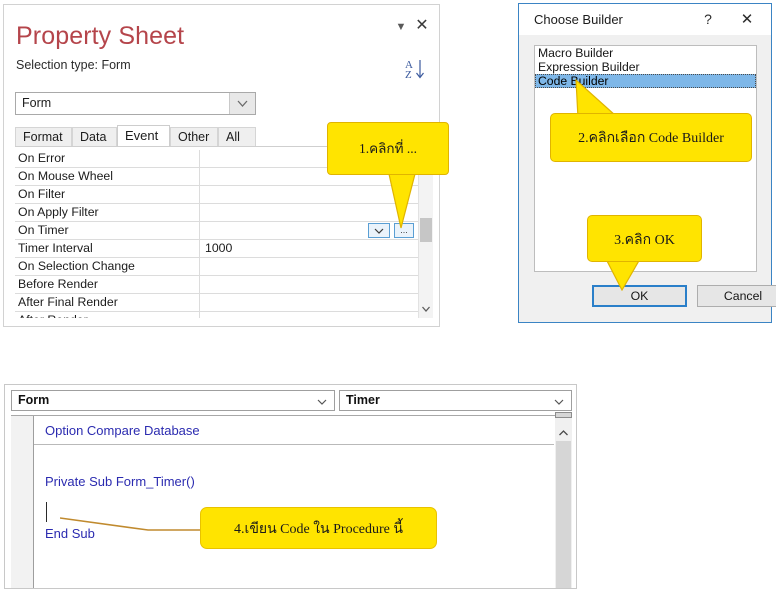  What do you see at coordinates (294, 444) in the screenshot?
I see `divider` at bounding box center [294, 444].